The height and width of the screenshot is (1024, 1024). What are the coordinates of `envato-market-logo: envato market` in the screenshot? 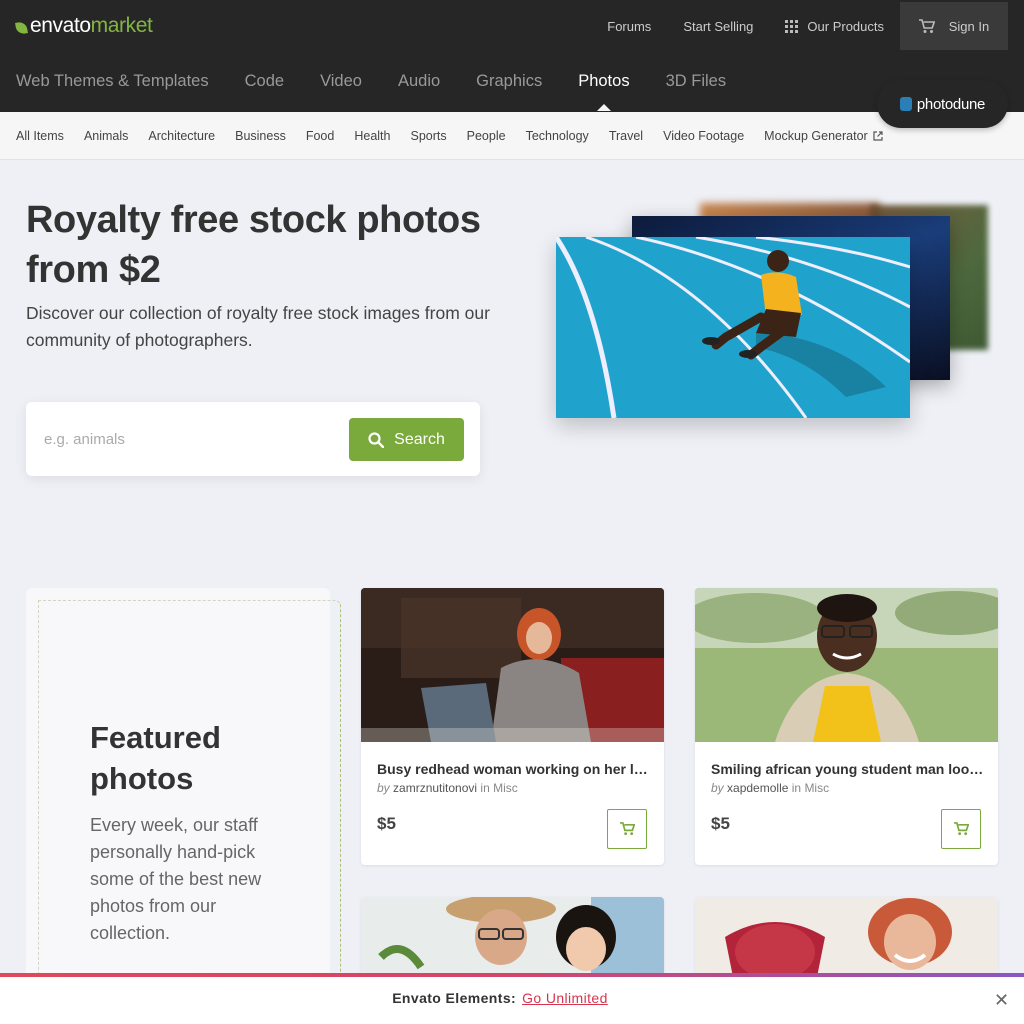 It's located at (84, 26).